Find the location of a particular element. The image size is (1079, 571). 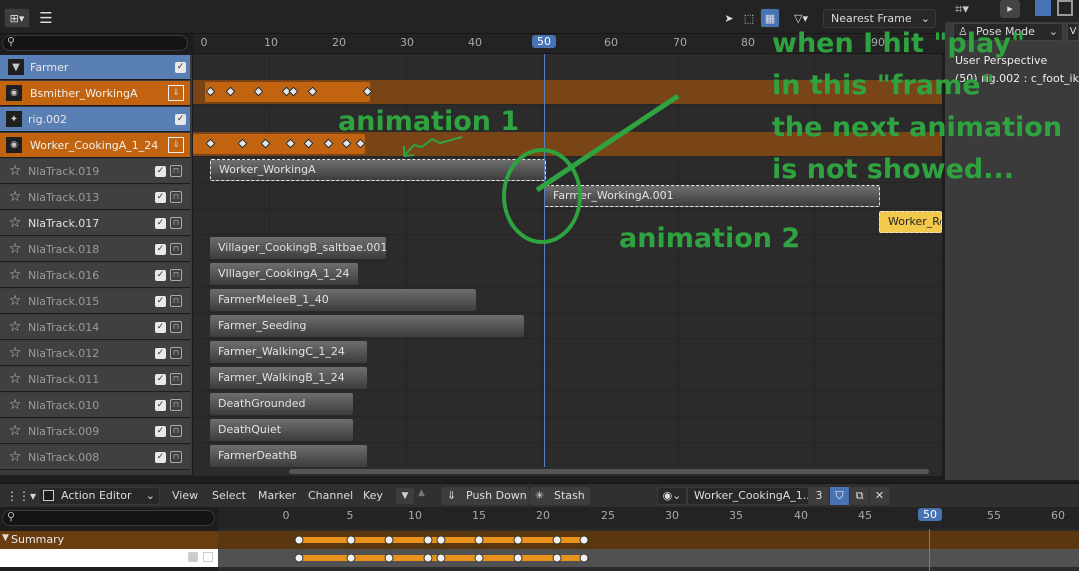

menu-marker: Marker is located at coordinates (277, 495).